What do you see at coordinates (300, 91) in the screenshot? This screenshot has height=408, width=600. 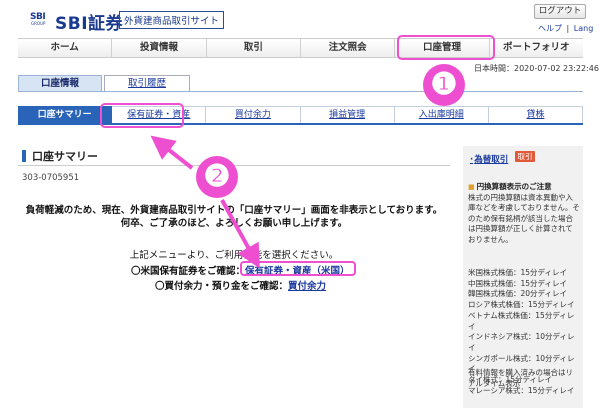 I see `subtab-divider` at bounding box center [300, 91].